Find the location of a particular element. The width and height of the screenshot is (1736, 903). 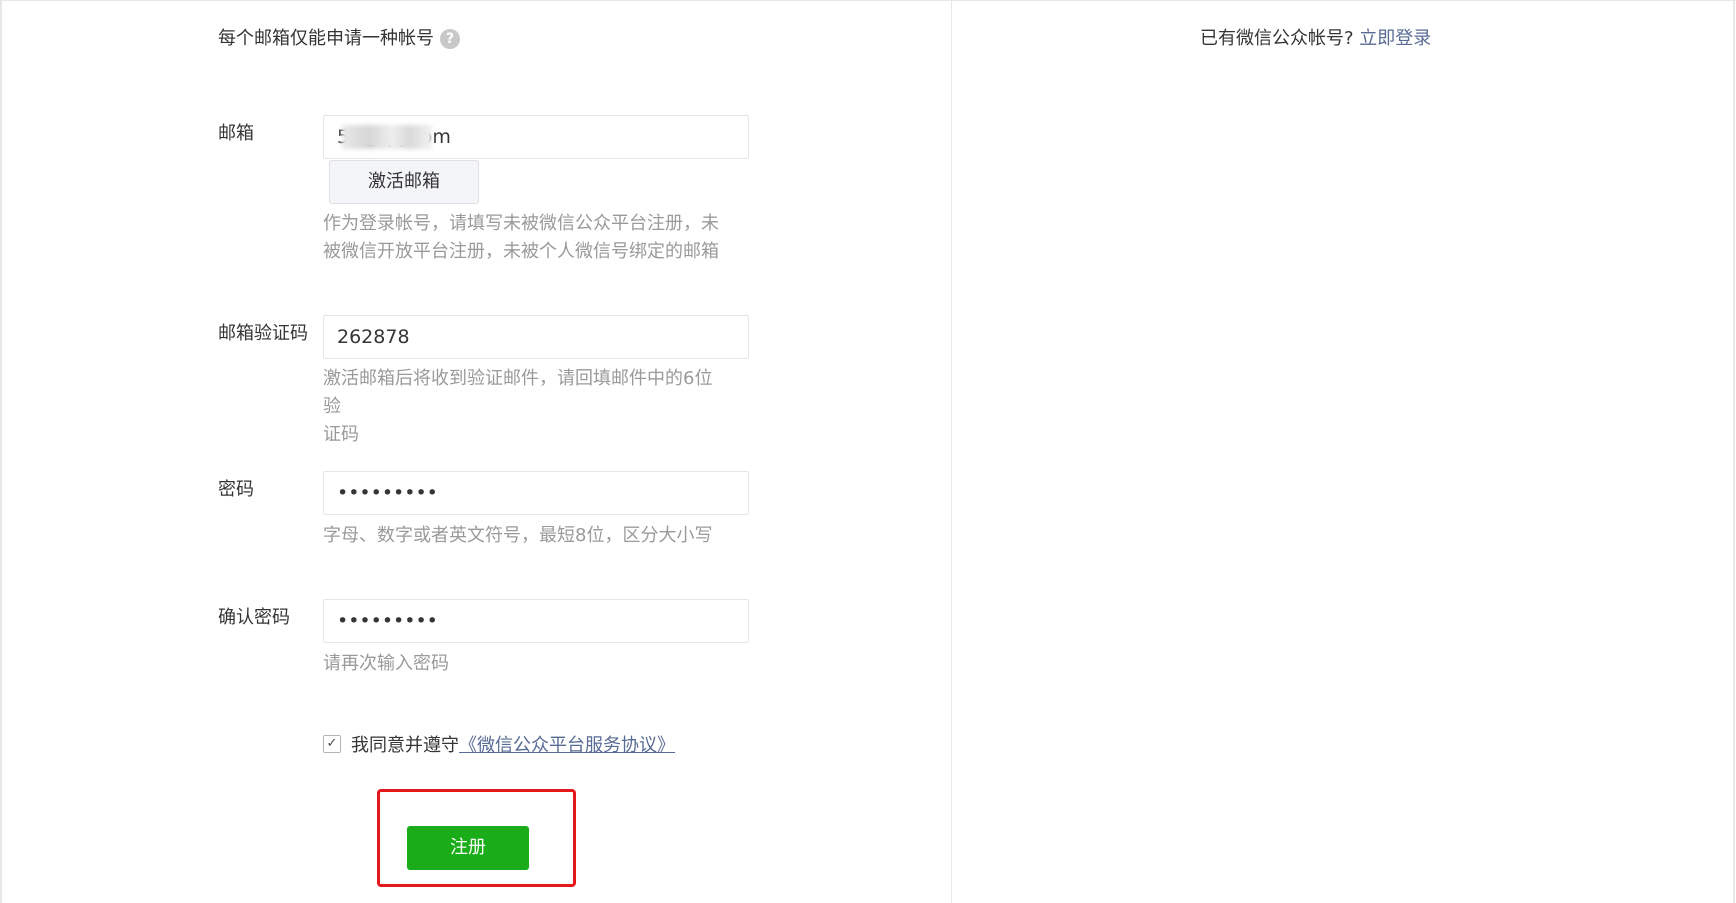

verify-code-hint-line1: 激活邮箱后将收到验证邮件，请回填邮件中的6位验 is located at coordinates (518, 392).